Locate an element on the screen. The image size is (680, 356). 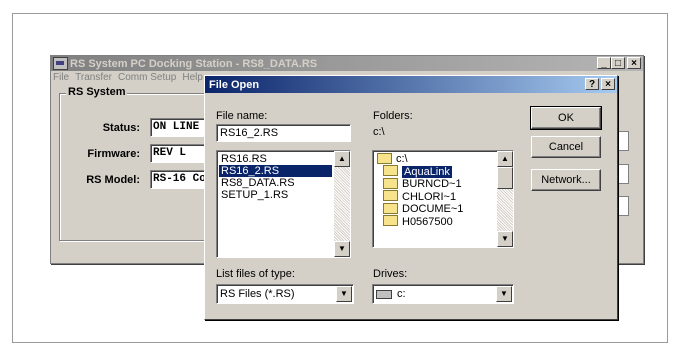
help-button: ? is located at coordinates (592, 84).